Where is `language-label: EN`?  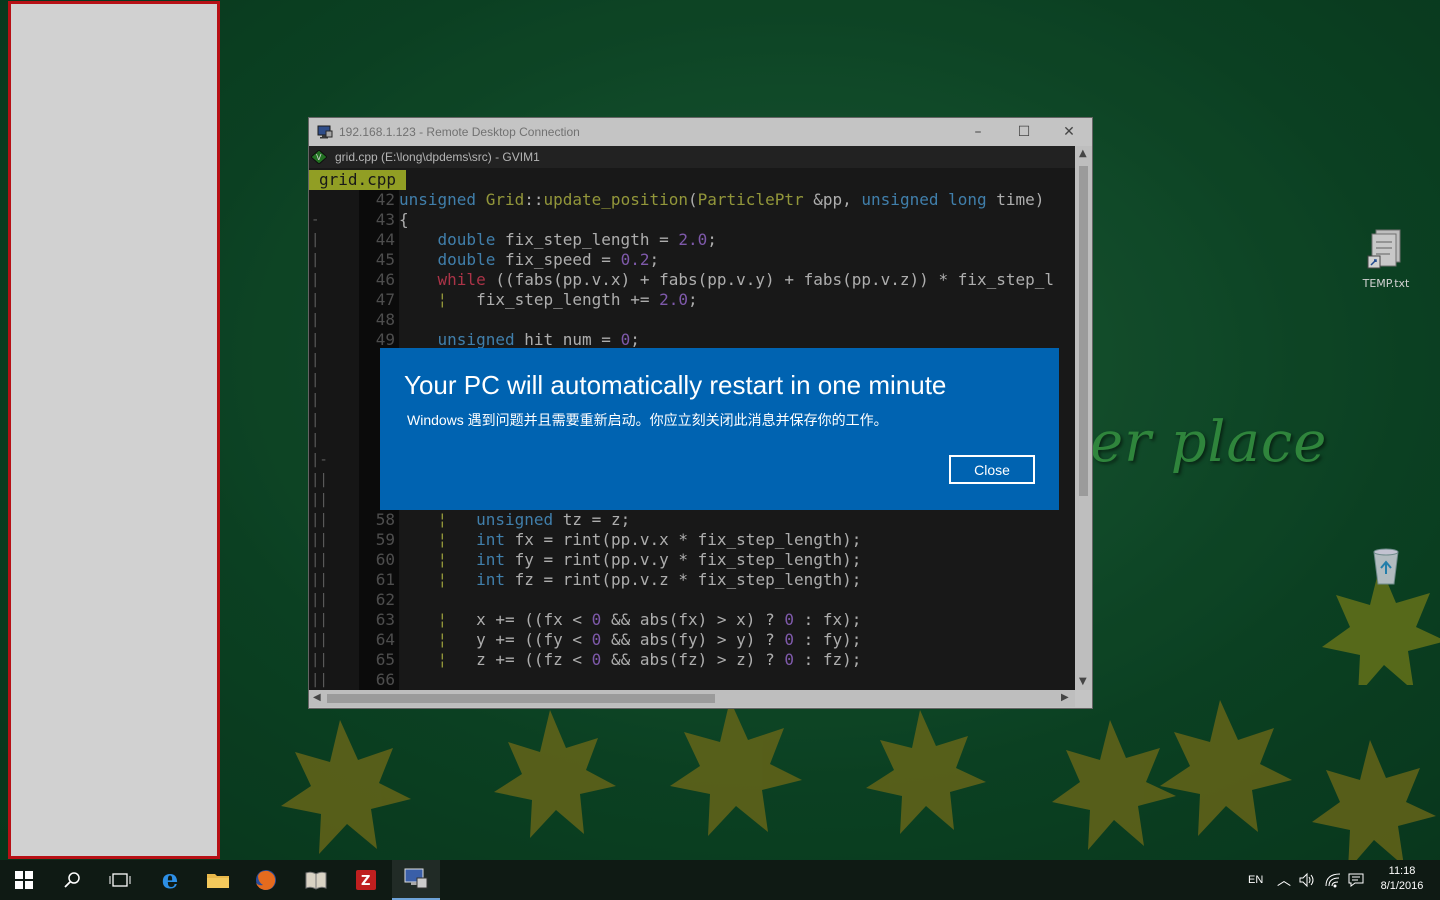 language-label: EN is located at coordinates (1256, 880).